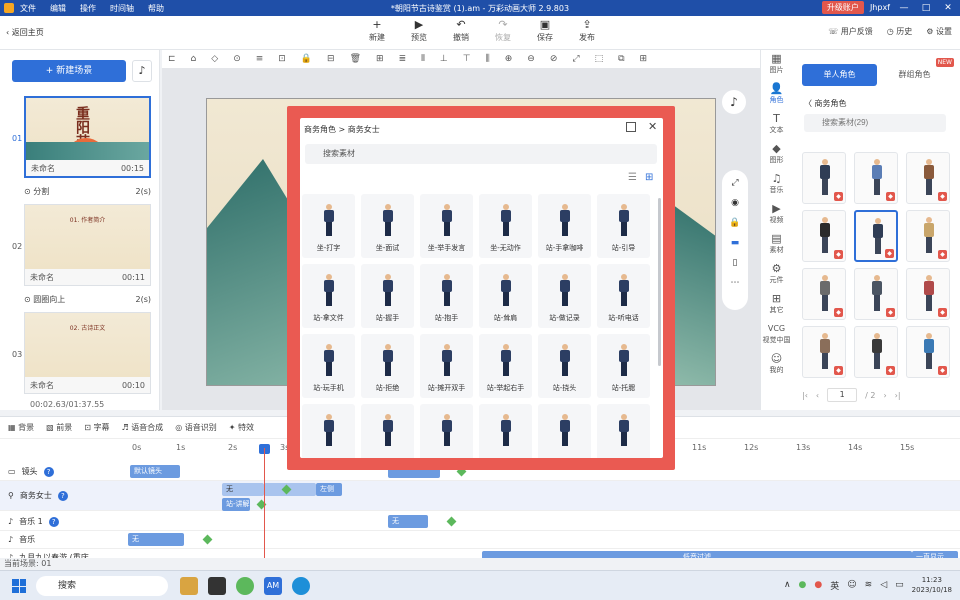  What do you see at coordinates (599, 59) in the screenshot?
I see `canvas-tool-icon: ⬚` at bounding box center [599, 59].